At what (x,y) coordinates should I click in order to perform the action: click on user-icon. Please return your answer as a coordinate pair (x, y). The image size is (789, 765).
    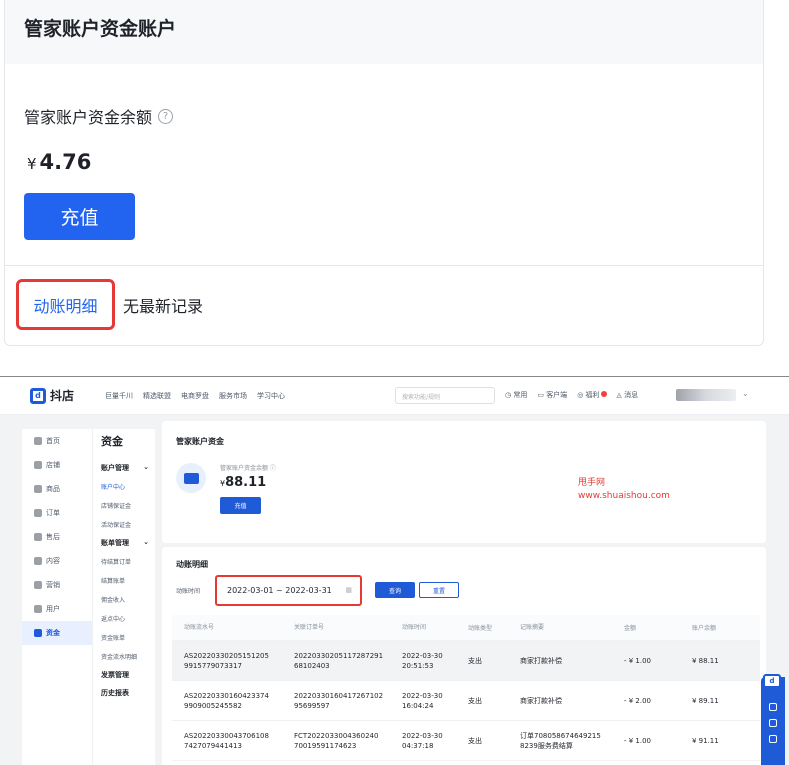
    Looking at the image, I should click on (38, 609).